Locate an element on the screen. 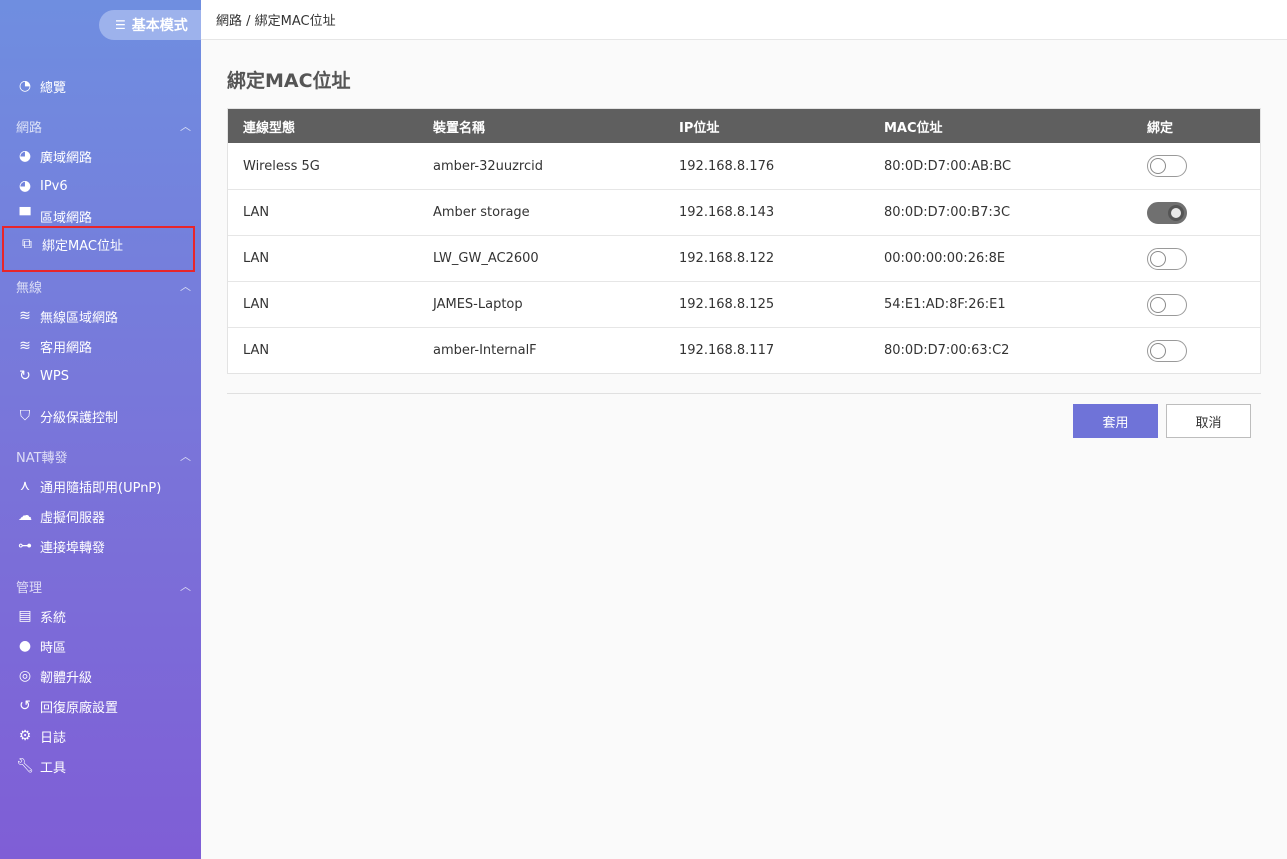 This screenshot has height=859, width=1287. sidebar-item-label: 日誌 is located at coordinates (53, 738).